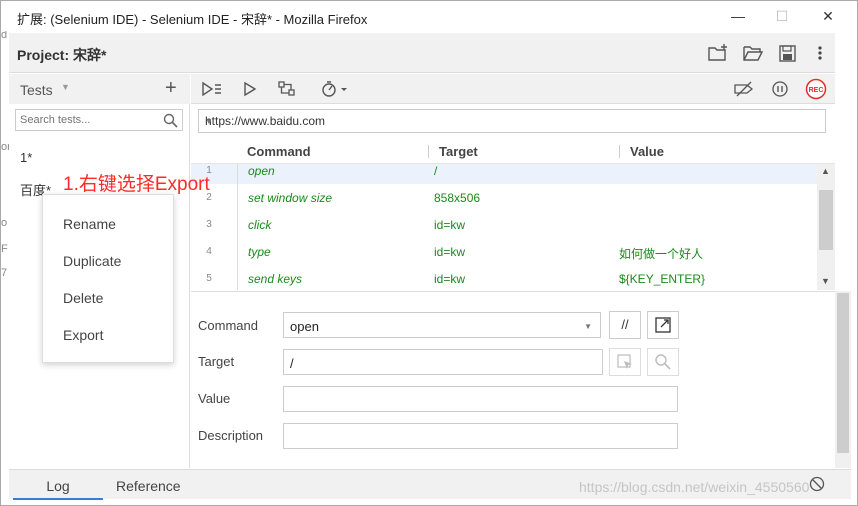 The width and height of the screenshot is (858, 506). I want to click on table-row: 3 click id=kw, so click(504, 224).